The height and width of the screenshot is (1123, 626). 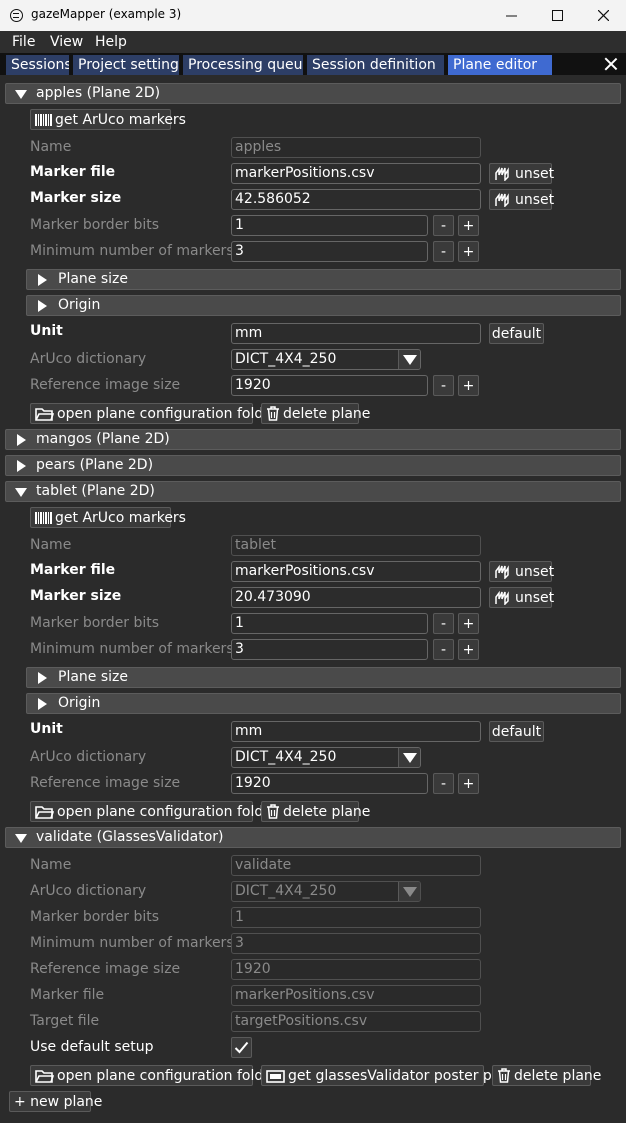 What do you see at coordinates (167, 811) in the screenshot?
I see `button-label: open plane configuration folder` at bounding box center [167, 811].